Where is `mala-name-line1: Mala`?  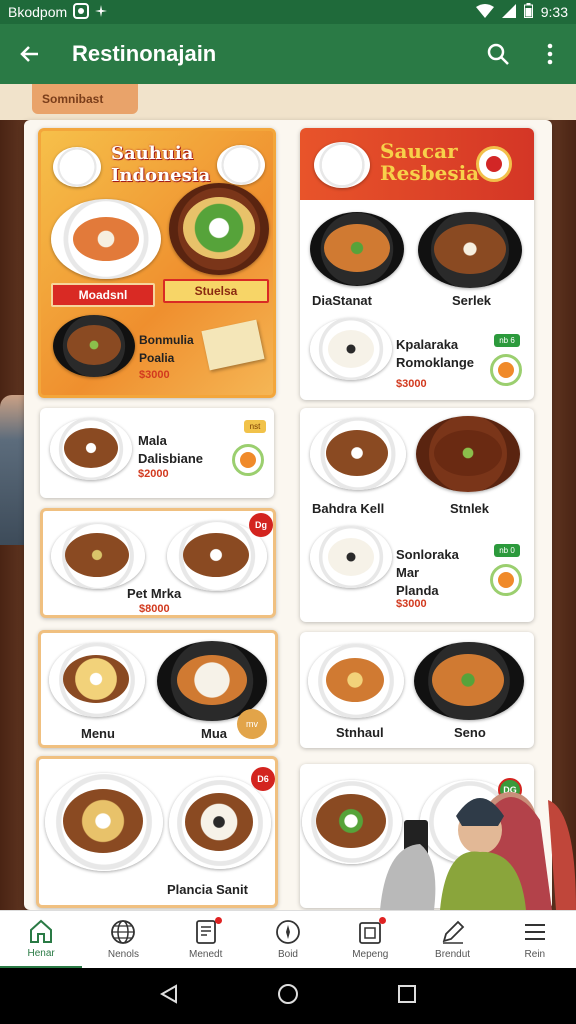
mala-name-line1: Mala is located at coordinates (152, 440).